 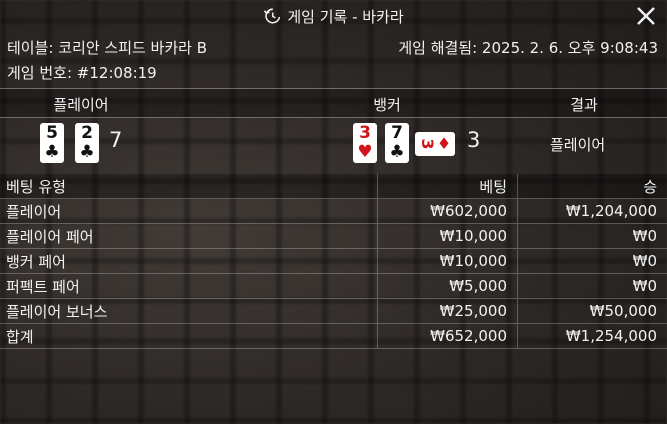 I want to click on bet-type: 플레이어 페어, so click(x=189, y=236).